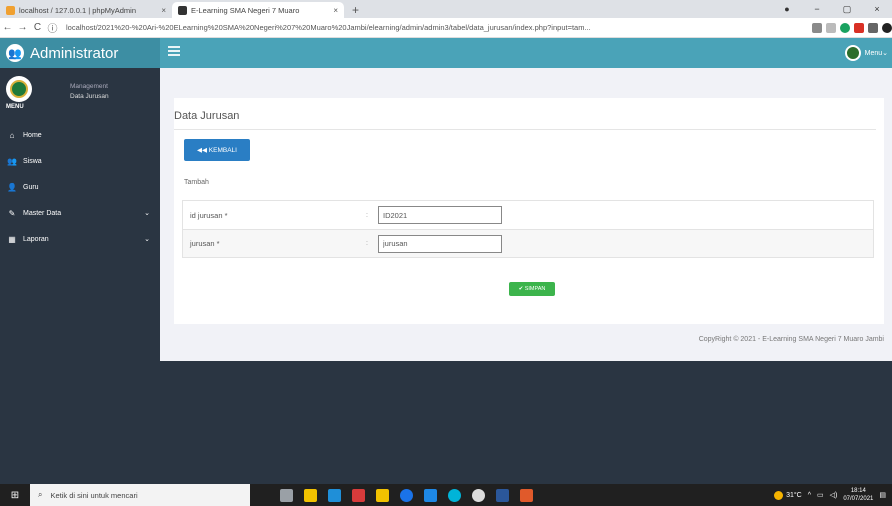 Image resolution: width=892 pixels, height=506 pixels. I want to click on school-logo-icon, so click(19, 89).